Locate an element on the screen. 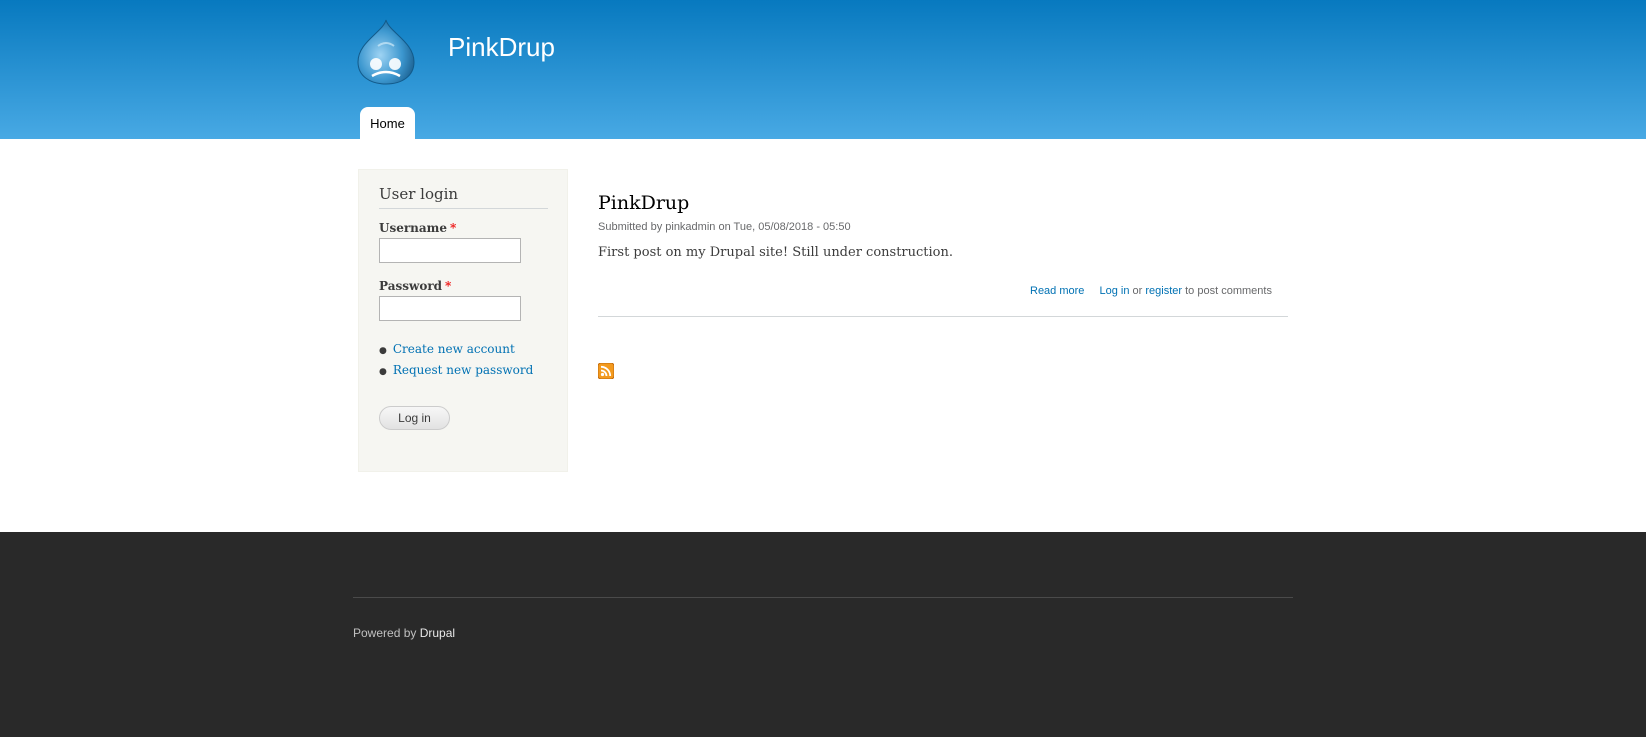 The height and width of the screenshot is (737, 1646). list-item: ● Create new account is located at coordinates (447, 349).